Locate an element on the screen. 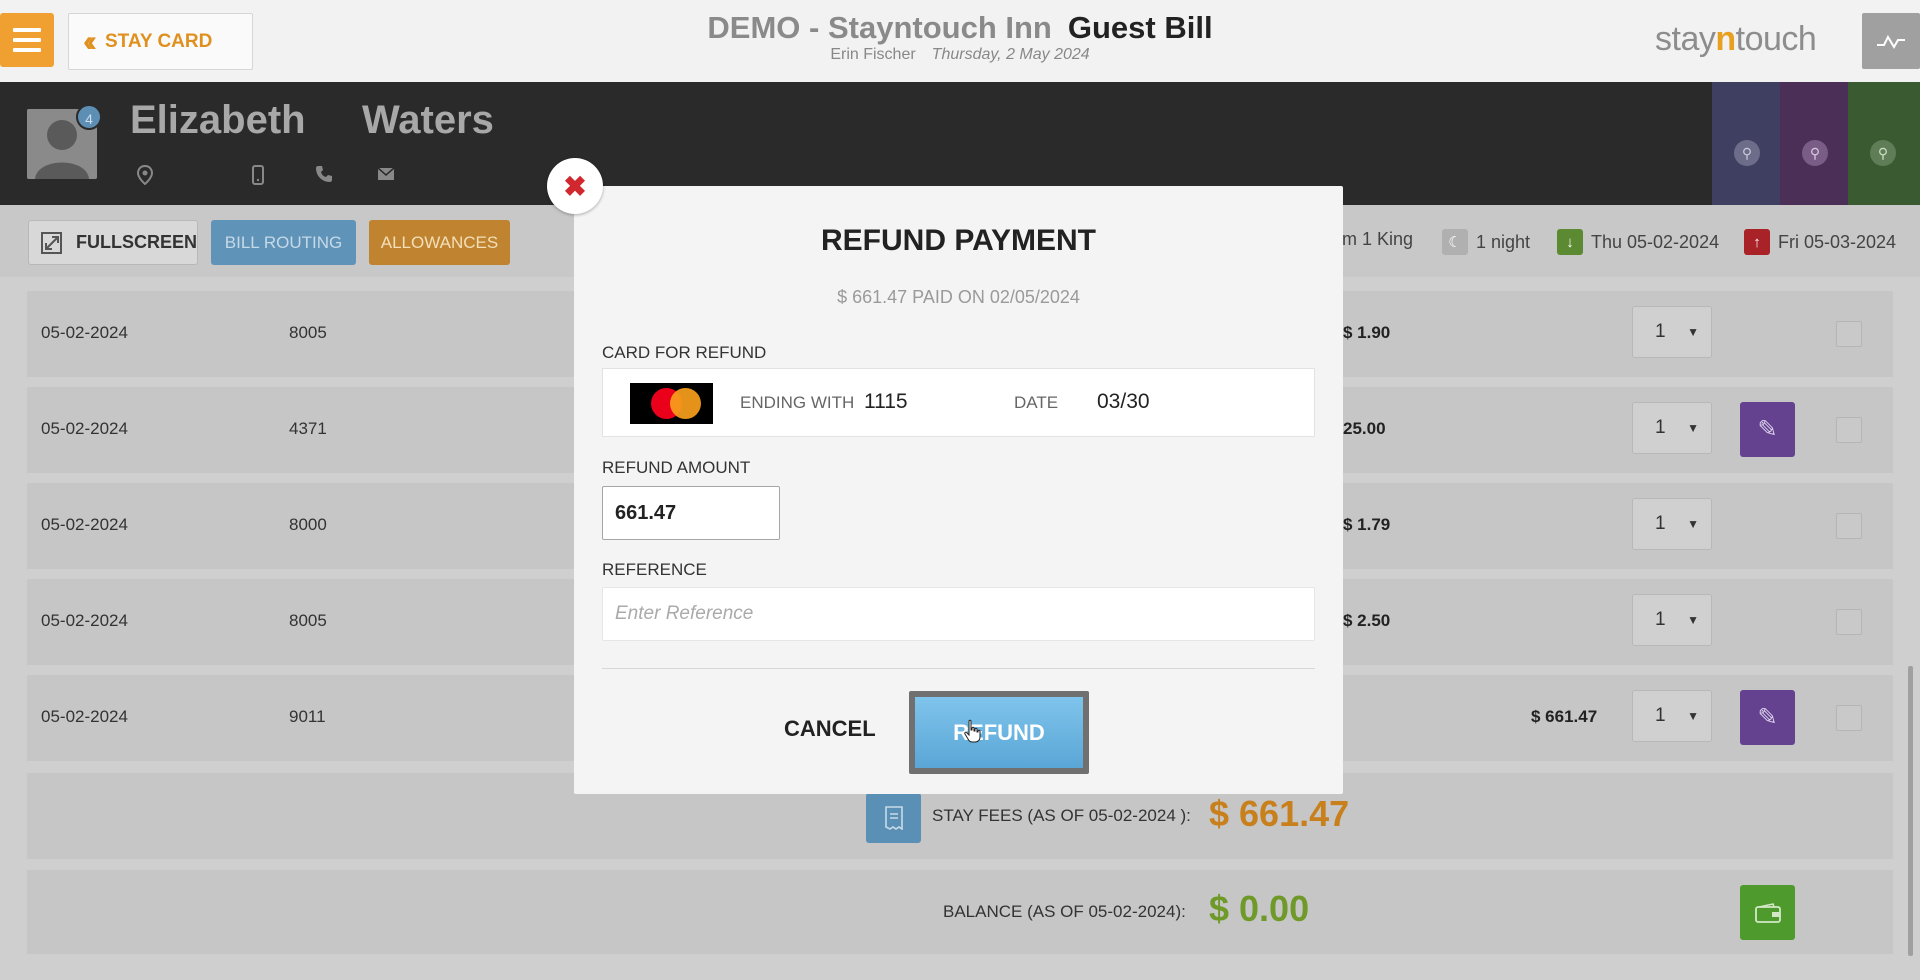 Image resolution: width=1920 pixels, height=980 pixels. balance-label: BALANCE (AS OF 05-02-2024): is located at coordinates (1064, 911).